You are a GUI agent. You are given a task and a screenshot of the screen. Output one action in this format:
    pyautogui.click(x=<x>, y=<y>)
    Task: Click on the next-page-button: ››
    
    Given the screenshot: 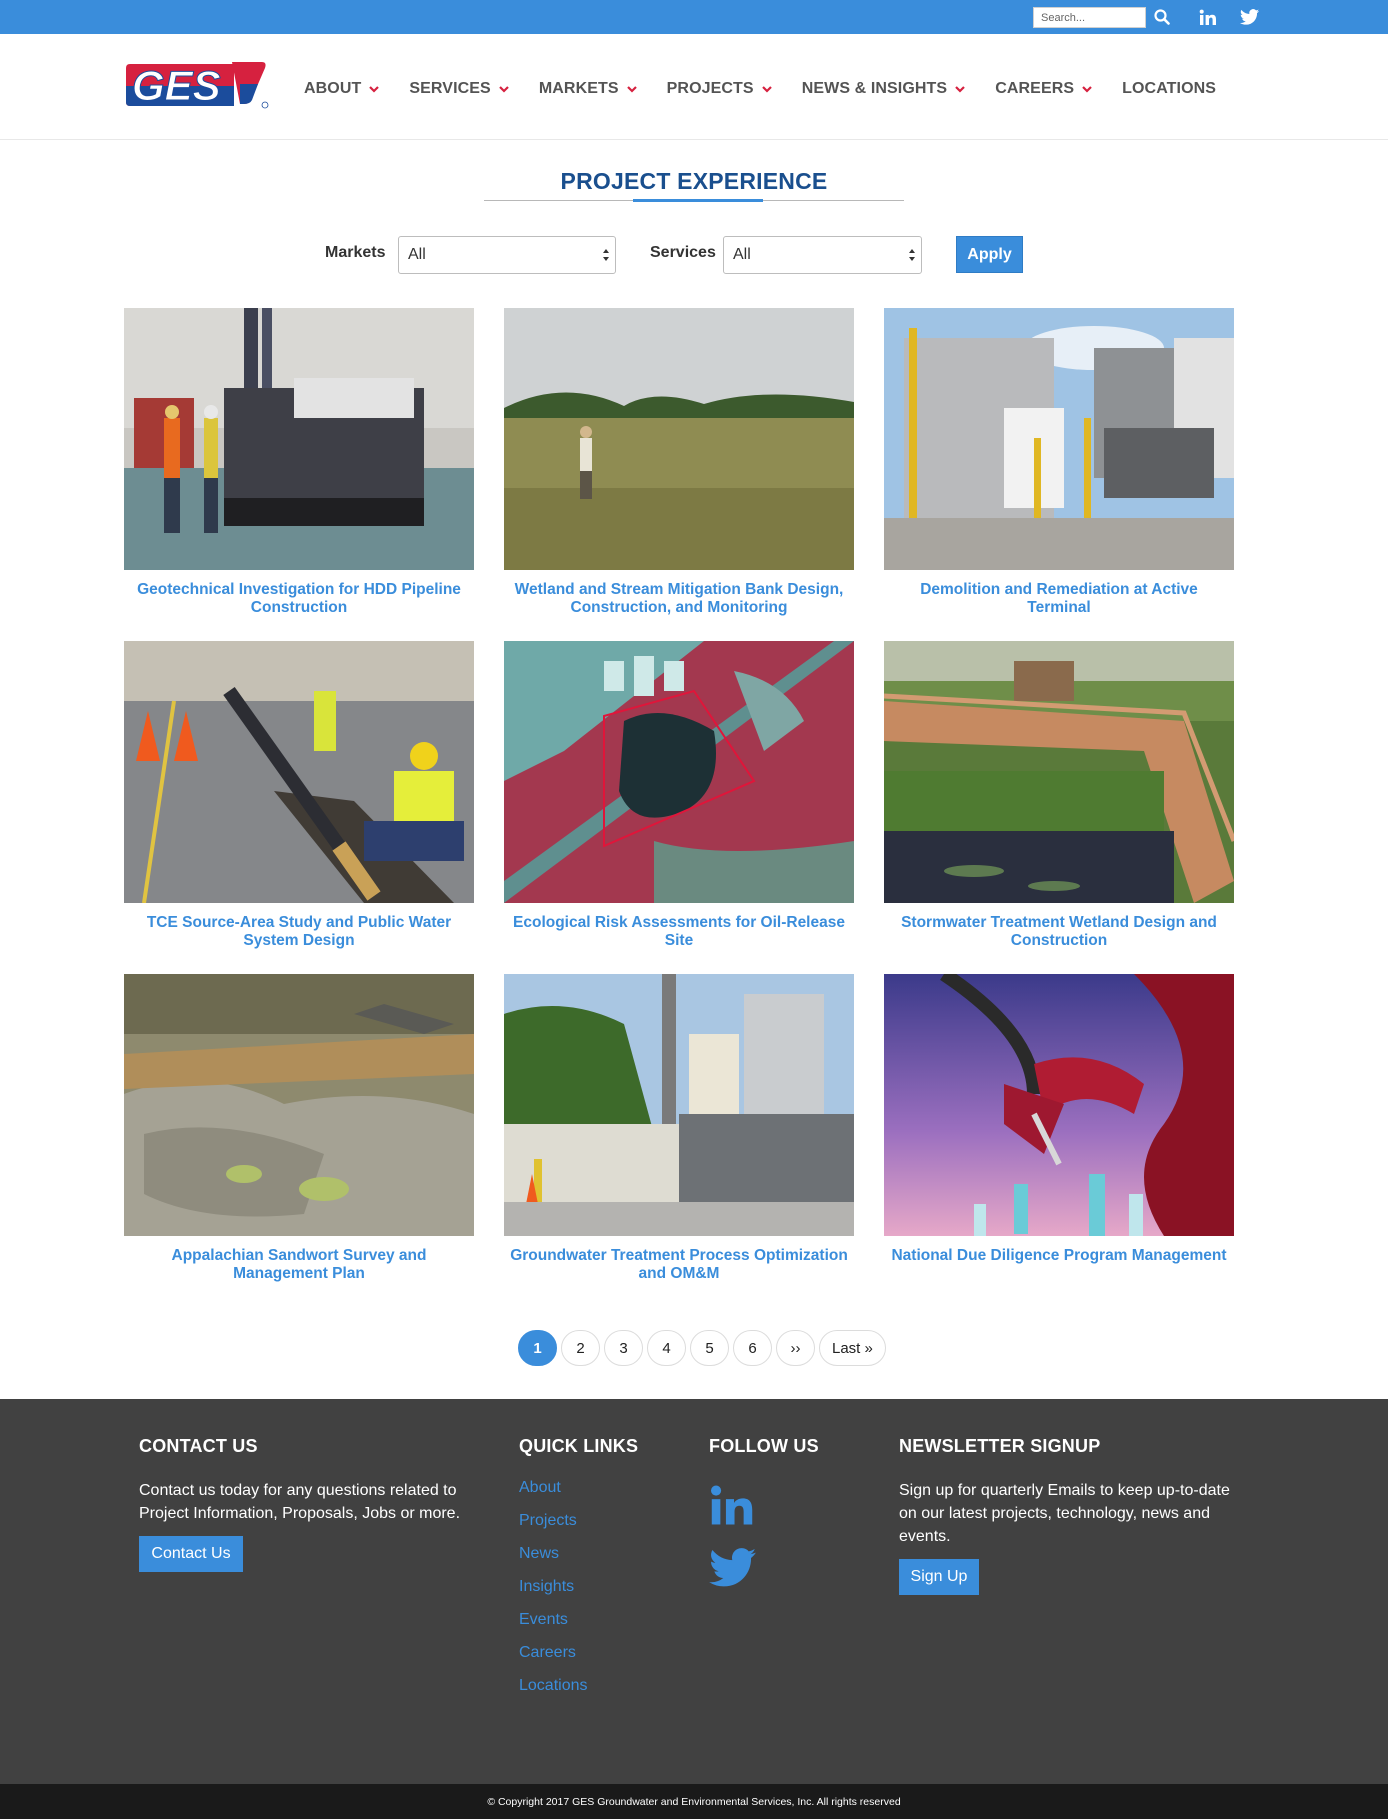 What is the action you would take?
    pyautogui.click(x=795, y=1348)
    